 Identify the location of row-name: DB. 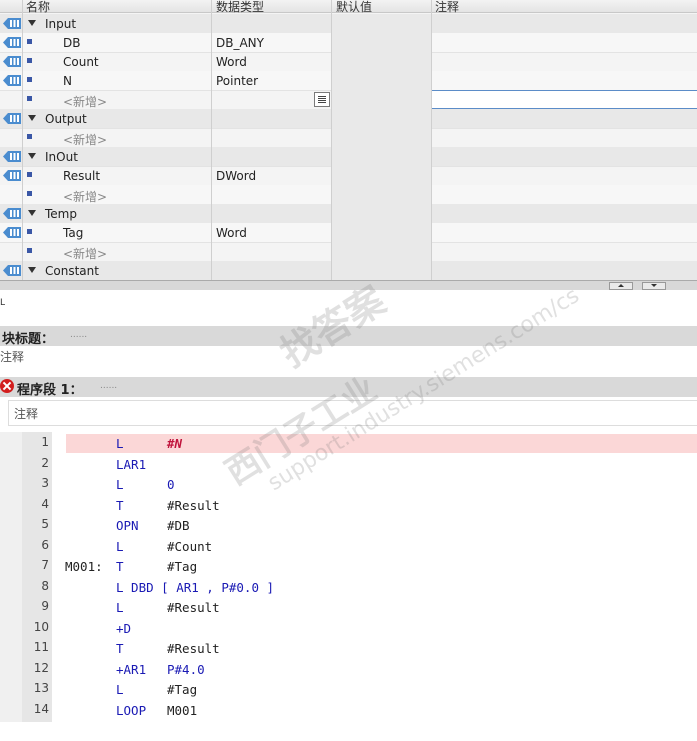
(71, 43).